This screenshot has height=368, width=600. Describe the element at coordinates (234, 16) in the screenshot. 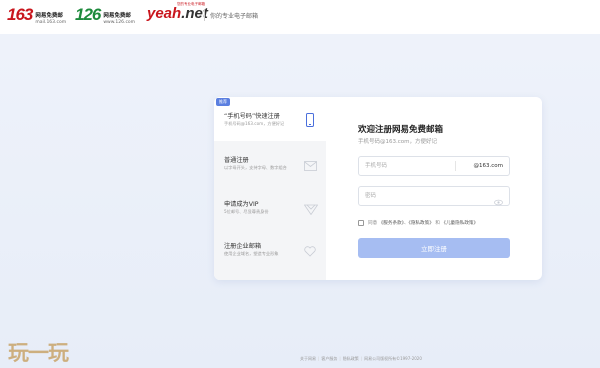

I see `header-slogan: 你的专业电子邮箱` at that location.